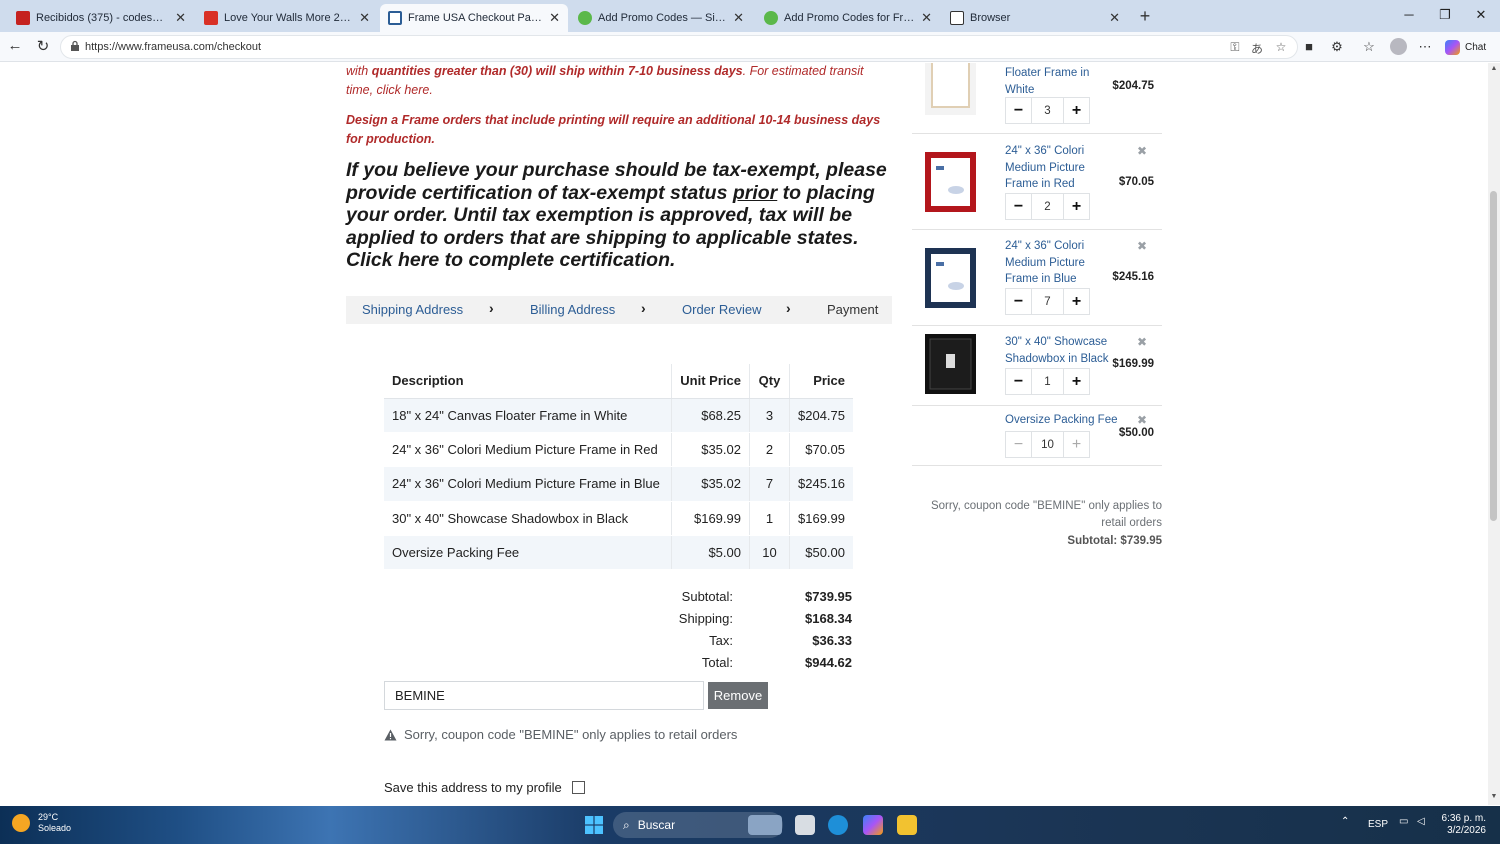 The image size is (1500, 844). I want to click on chevron-up-icon: ⌃, so click(1345, 821).